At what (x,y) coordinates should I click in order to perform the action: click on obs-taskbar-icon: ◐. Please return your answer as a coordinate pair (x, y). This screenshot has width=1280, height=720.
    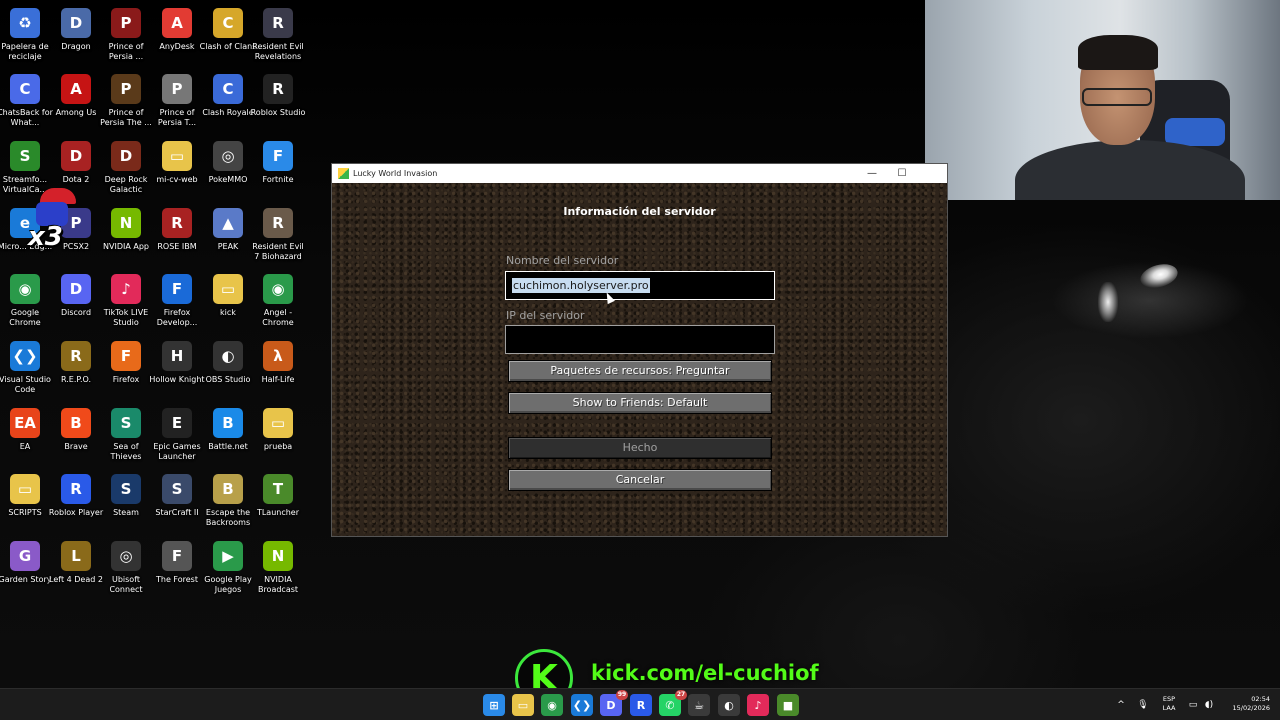
    Looking at the image, I should click on (729, 705).